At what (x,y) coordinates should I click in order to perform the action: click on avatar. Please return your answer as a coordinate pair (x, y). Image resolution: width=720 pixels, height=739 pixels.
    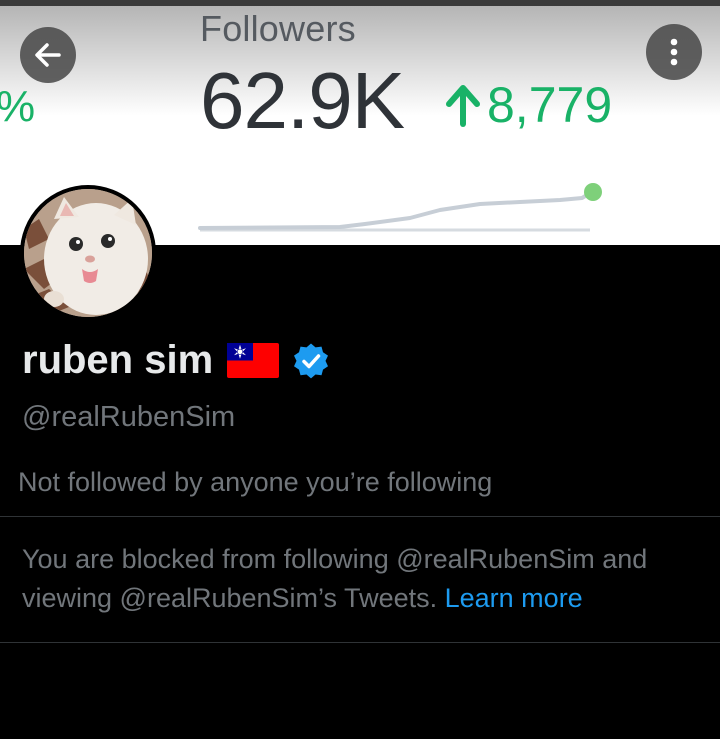
    Looking at the image, I should click on (88, 253).